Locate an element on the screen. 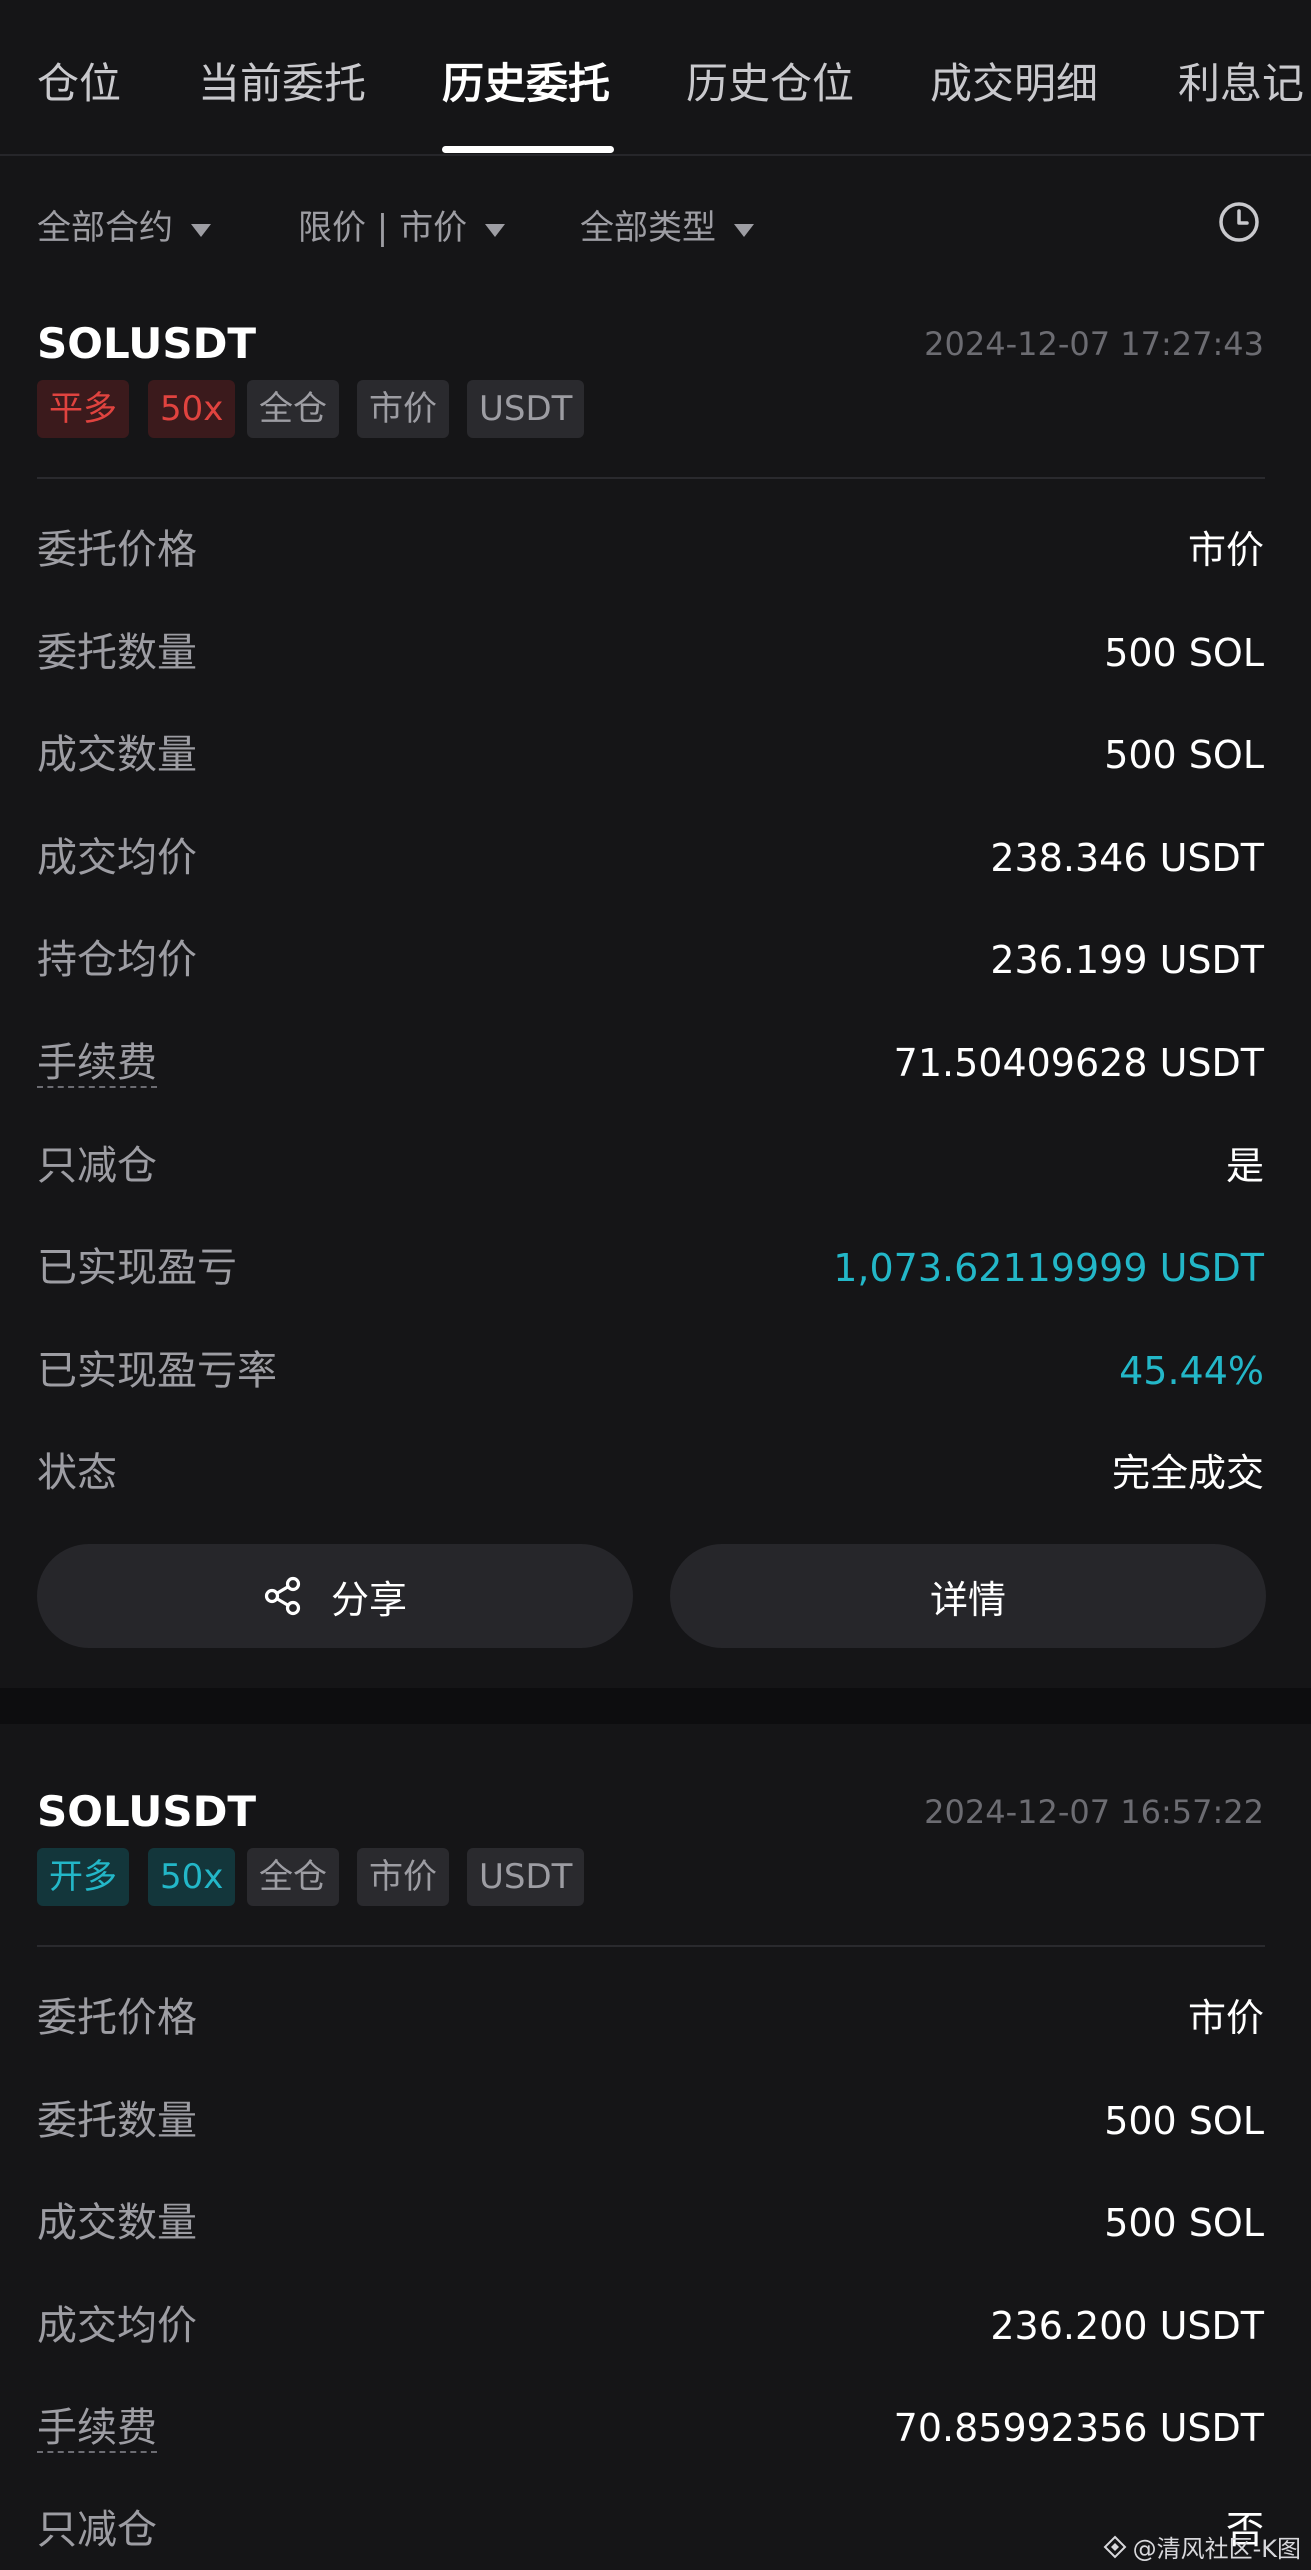 The width and height of the screenshot is (1311, 2570). tab-order-history: 历史委托 is located at coordinates (526, 84).